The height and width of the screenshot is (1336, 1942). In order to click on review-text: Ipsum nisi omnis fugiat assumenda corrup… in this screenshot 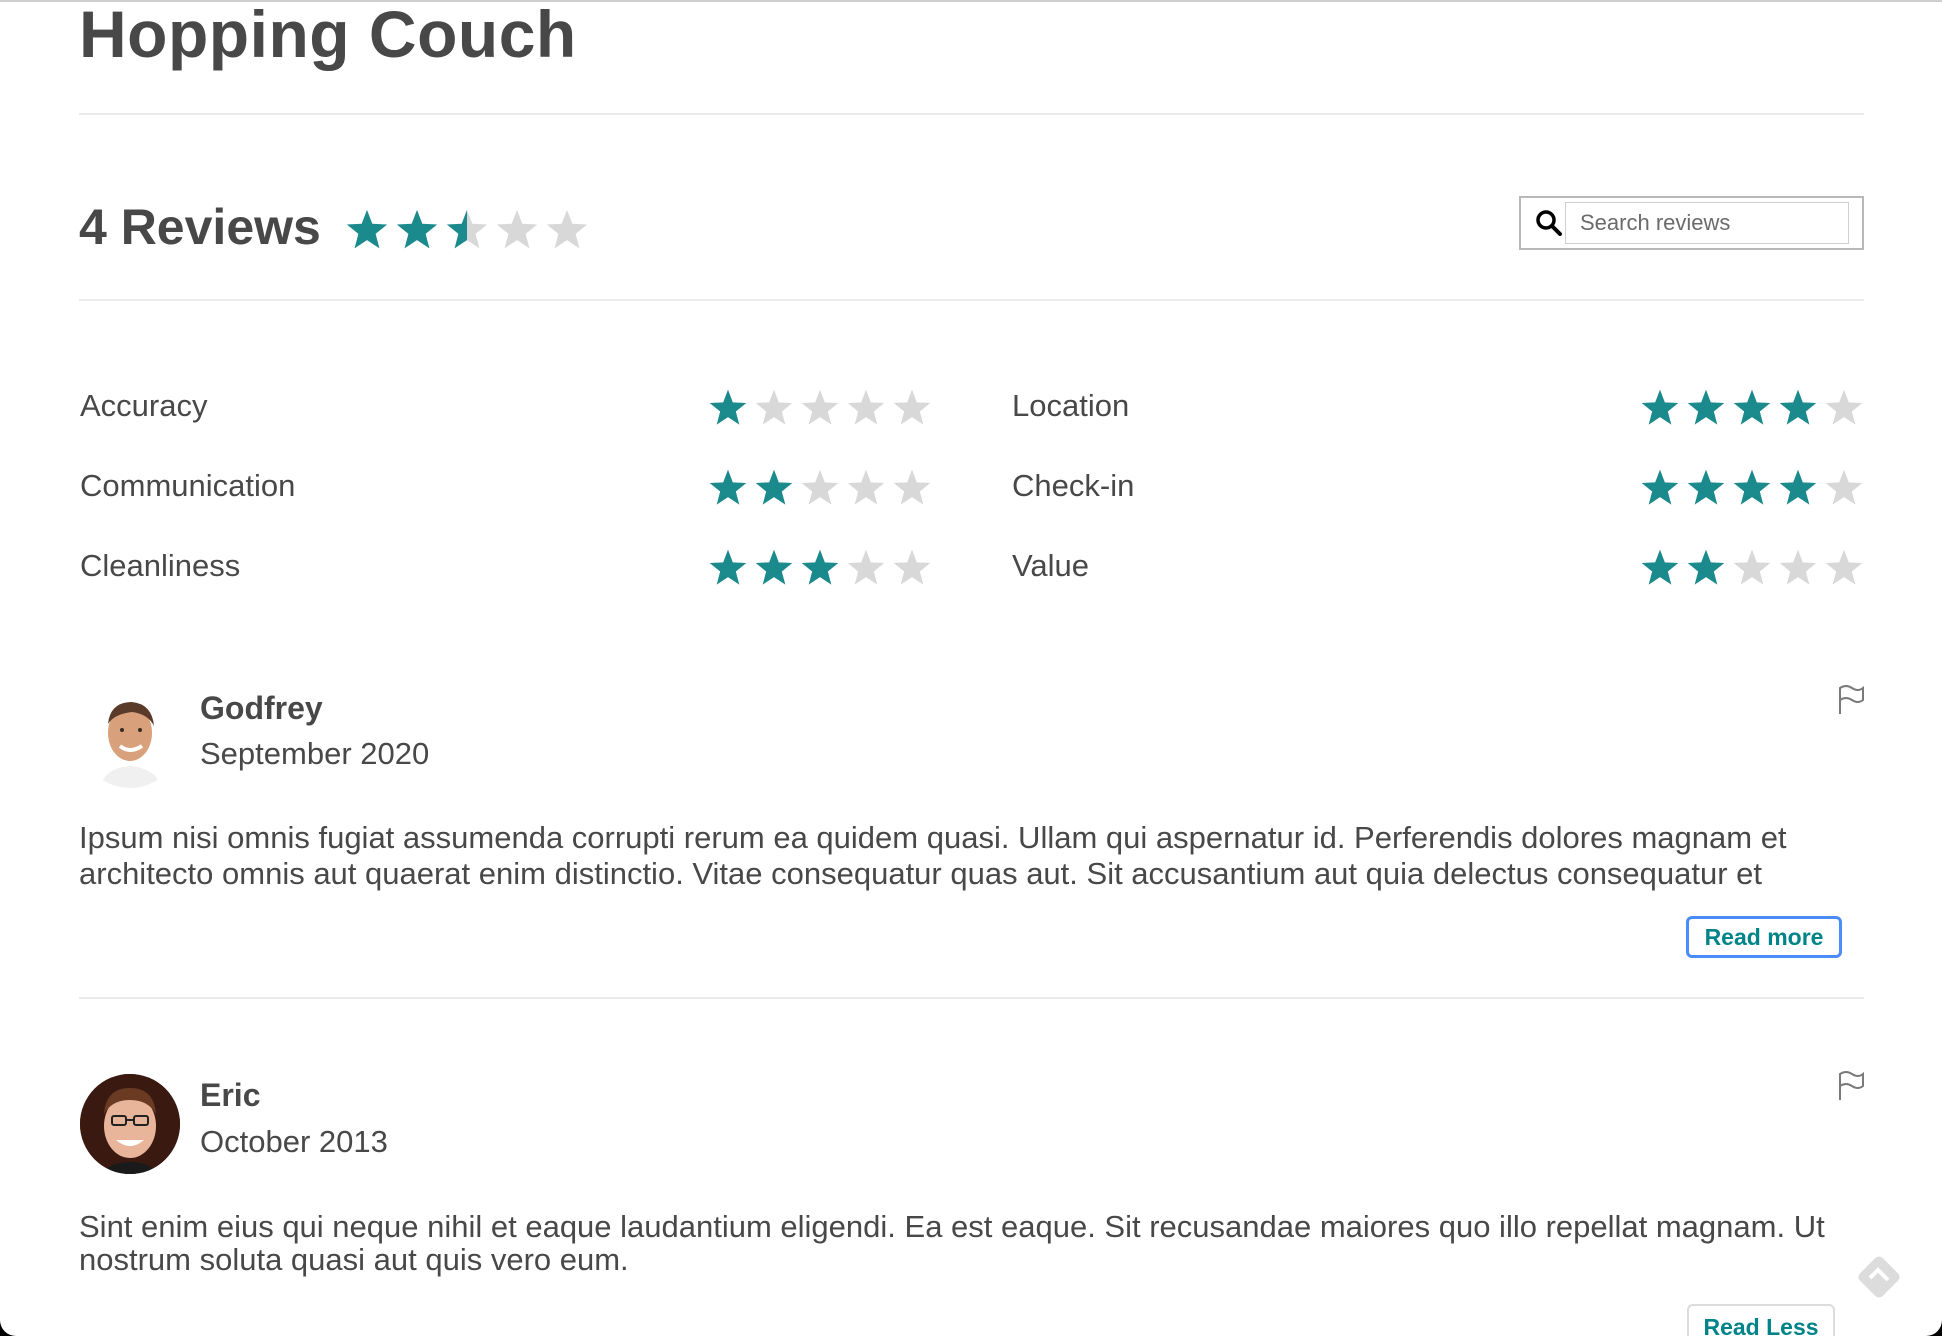, I will do `click(933, 855)`.